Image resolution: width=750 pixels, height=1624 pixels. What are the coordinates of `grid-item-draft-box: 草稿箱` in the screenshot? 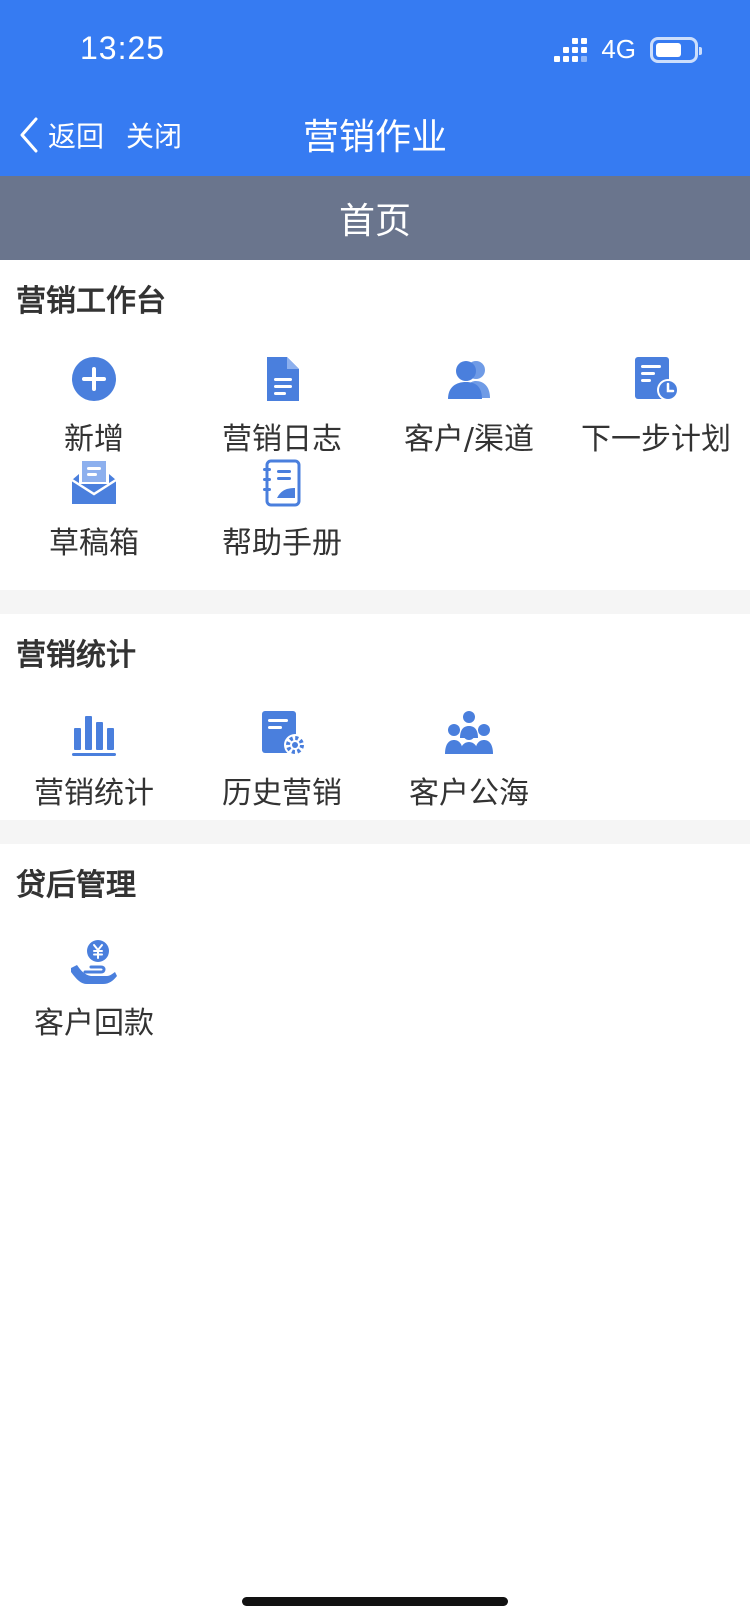 It's located at (94, 518).